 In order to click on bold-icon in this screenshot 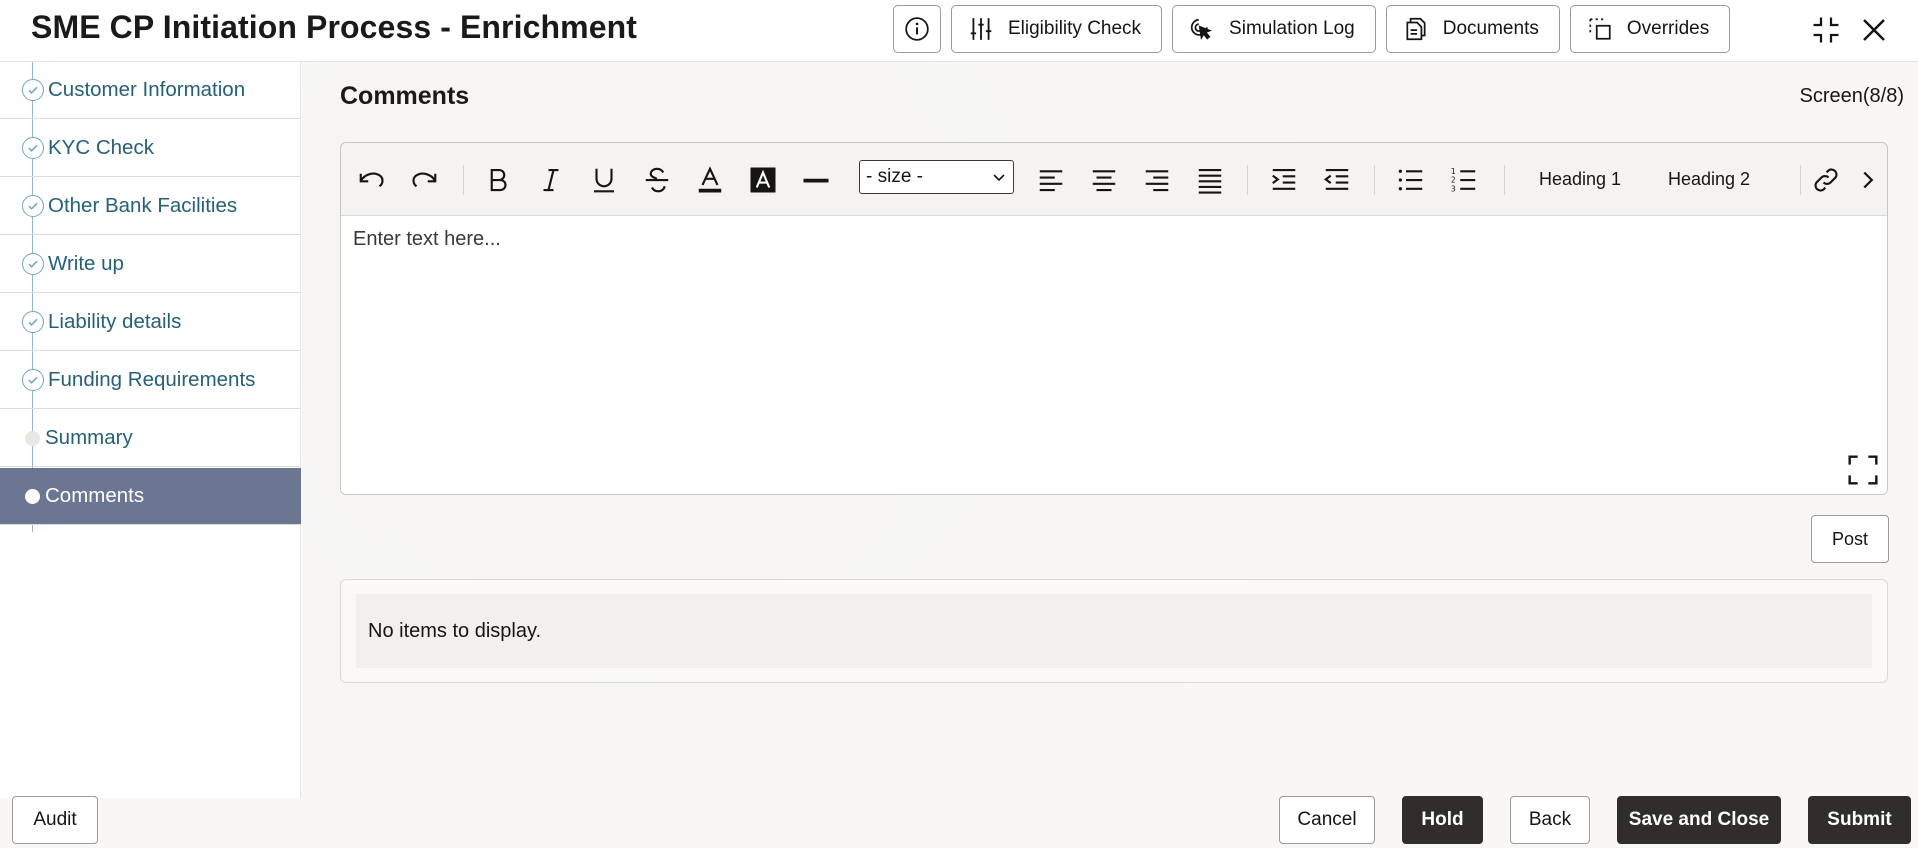, I will do `click(498, 180)`.